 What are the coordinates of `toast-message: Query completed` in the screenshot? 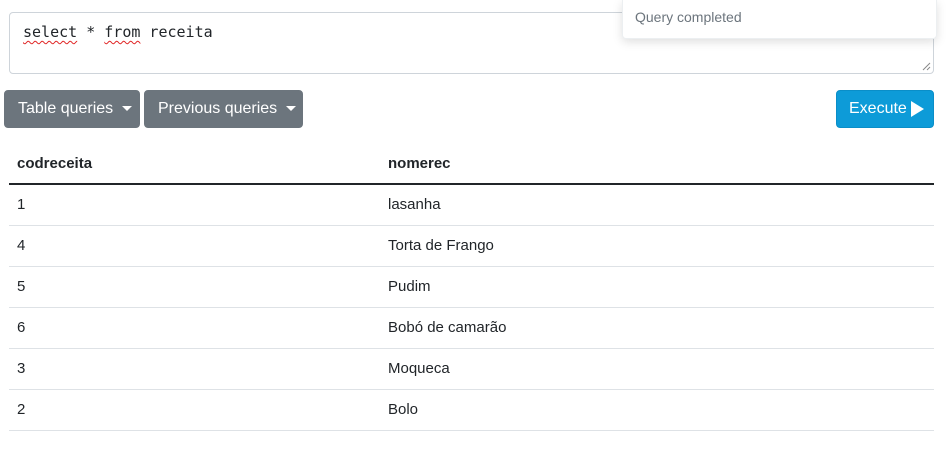 It's located at (688, 17).